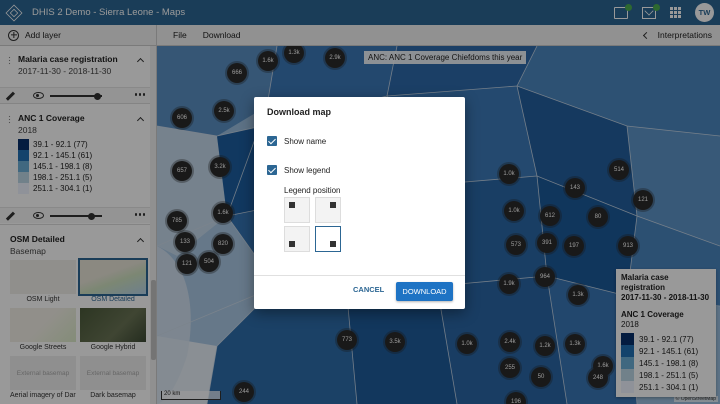 Image resolution: width=720 pixels, height=404 pixels. Describe the element at coordinates (312, 190) in the screenshot. I see `legend-position-label: Legend position` at that location.